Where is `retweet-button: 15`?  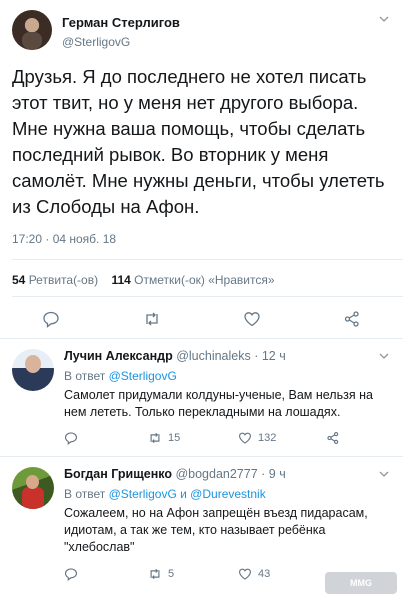 retweet-button: 15 is located at coordinates (164, 438).